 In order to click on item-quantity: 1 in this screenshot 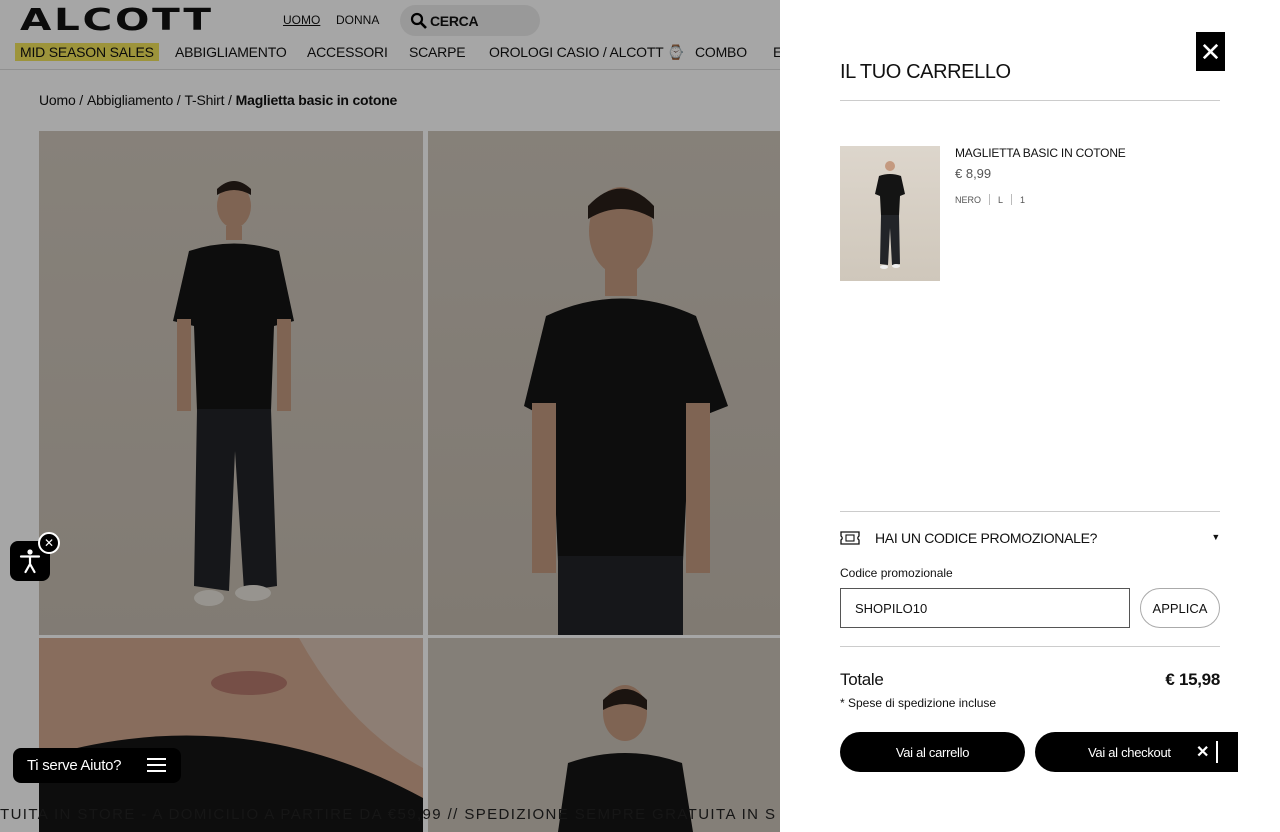, I will do `click(1023, 199)`.